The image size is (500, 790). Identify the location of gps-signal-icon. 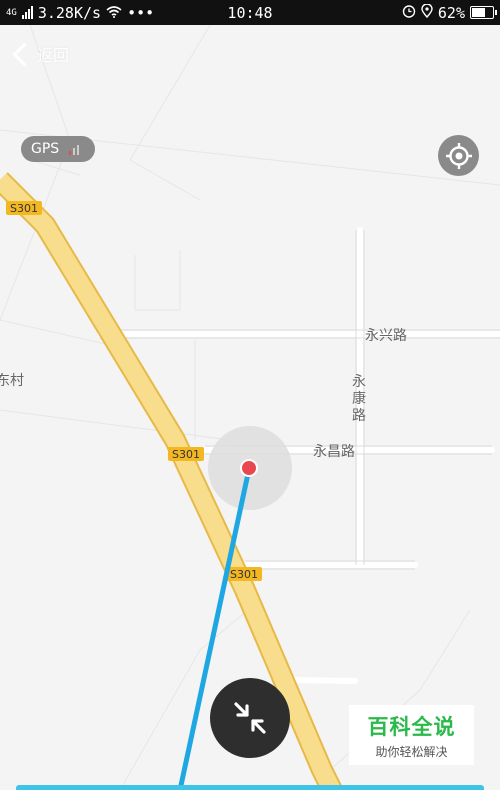
(74, 149).